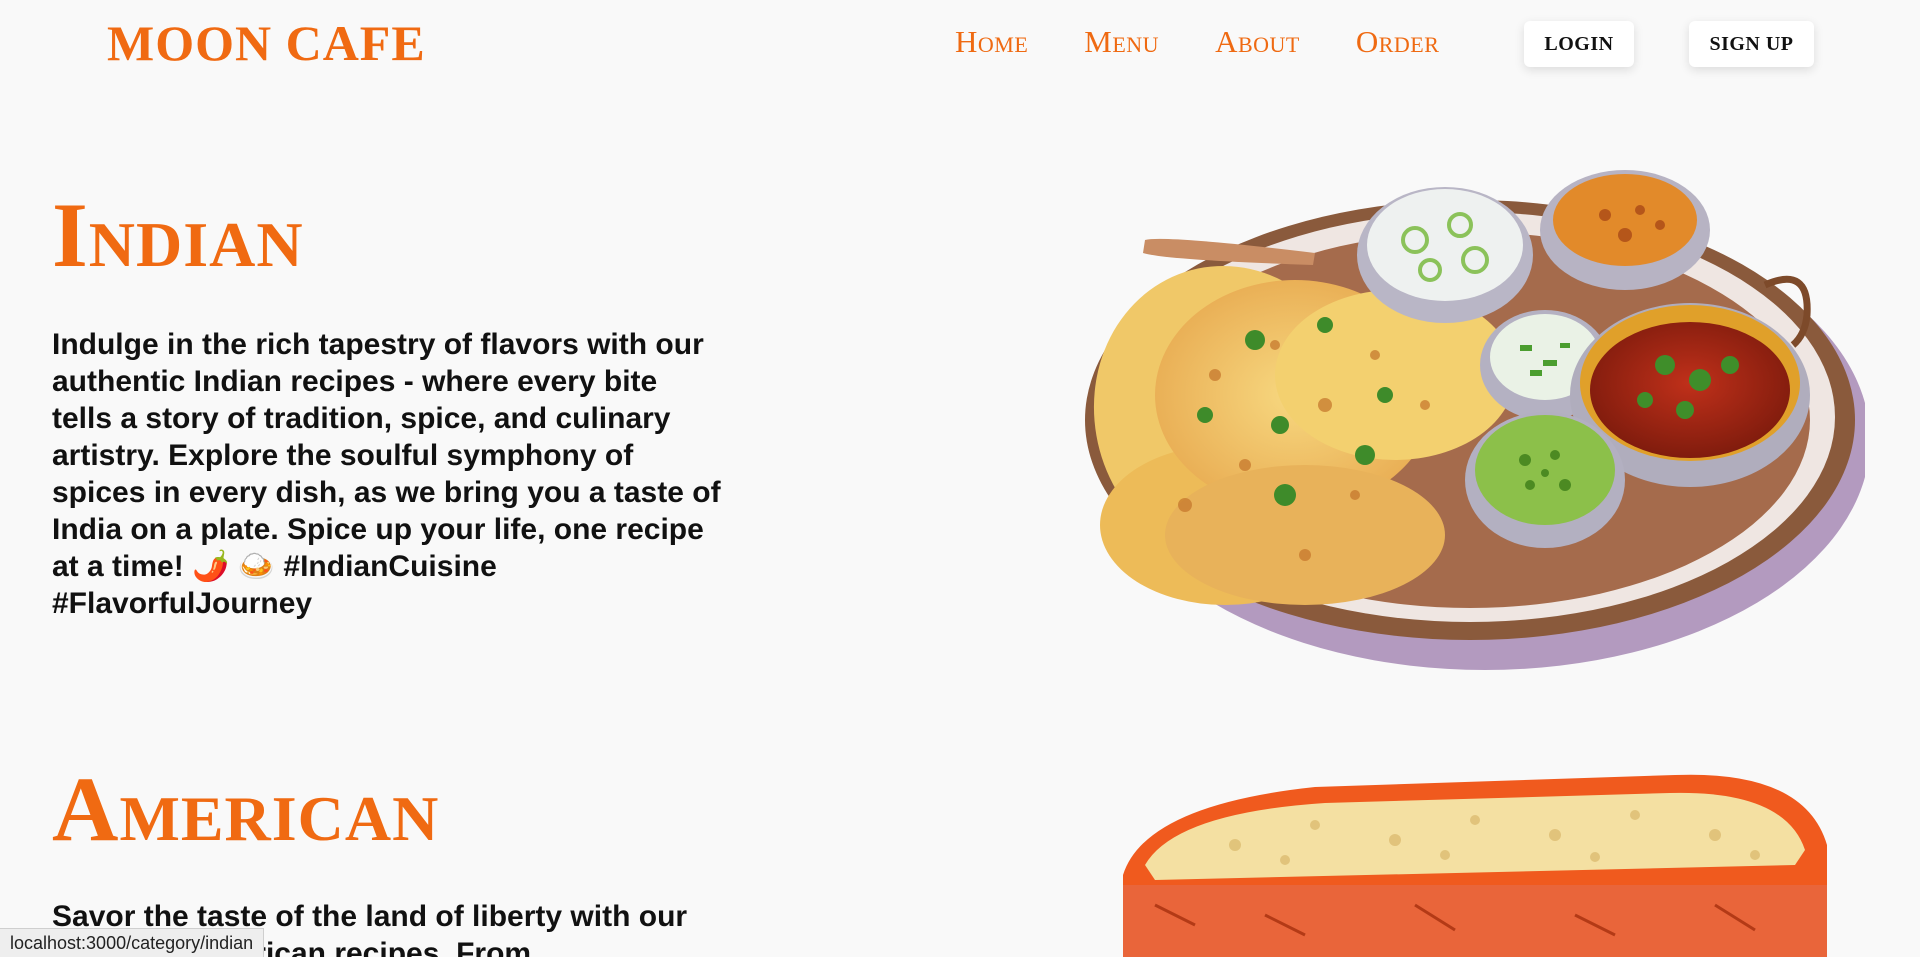 Image resolution: width=1920 pixels, height=957 pixels. I want to click on status-bar-url: localhost:3000/category/indian, so click(132, 942).